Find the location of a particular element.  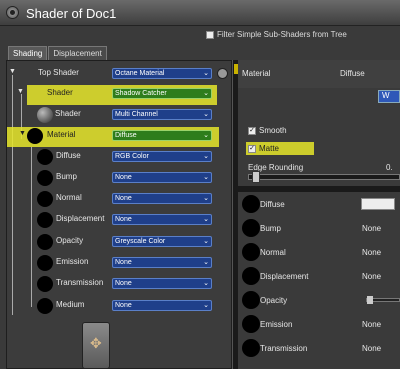

displacement-preview-icon is located at coordinates (45, 220).